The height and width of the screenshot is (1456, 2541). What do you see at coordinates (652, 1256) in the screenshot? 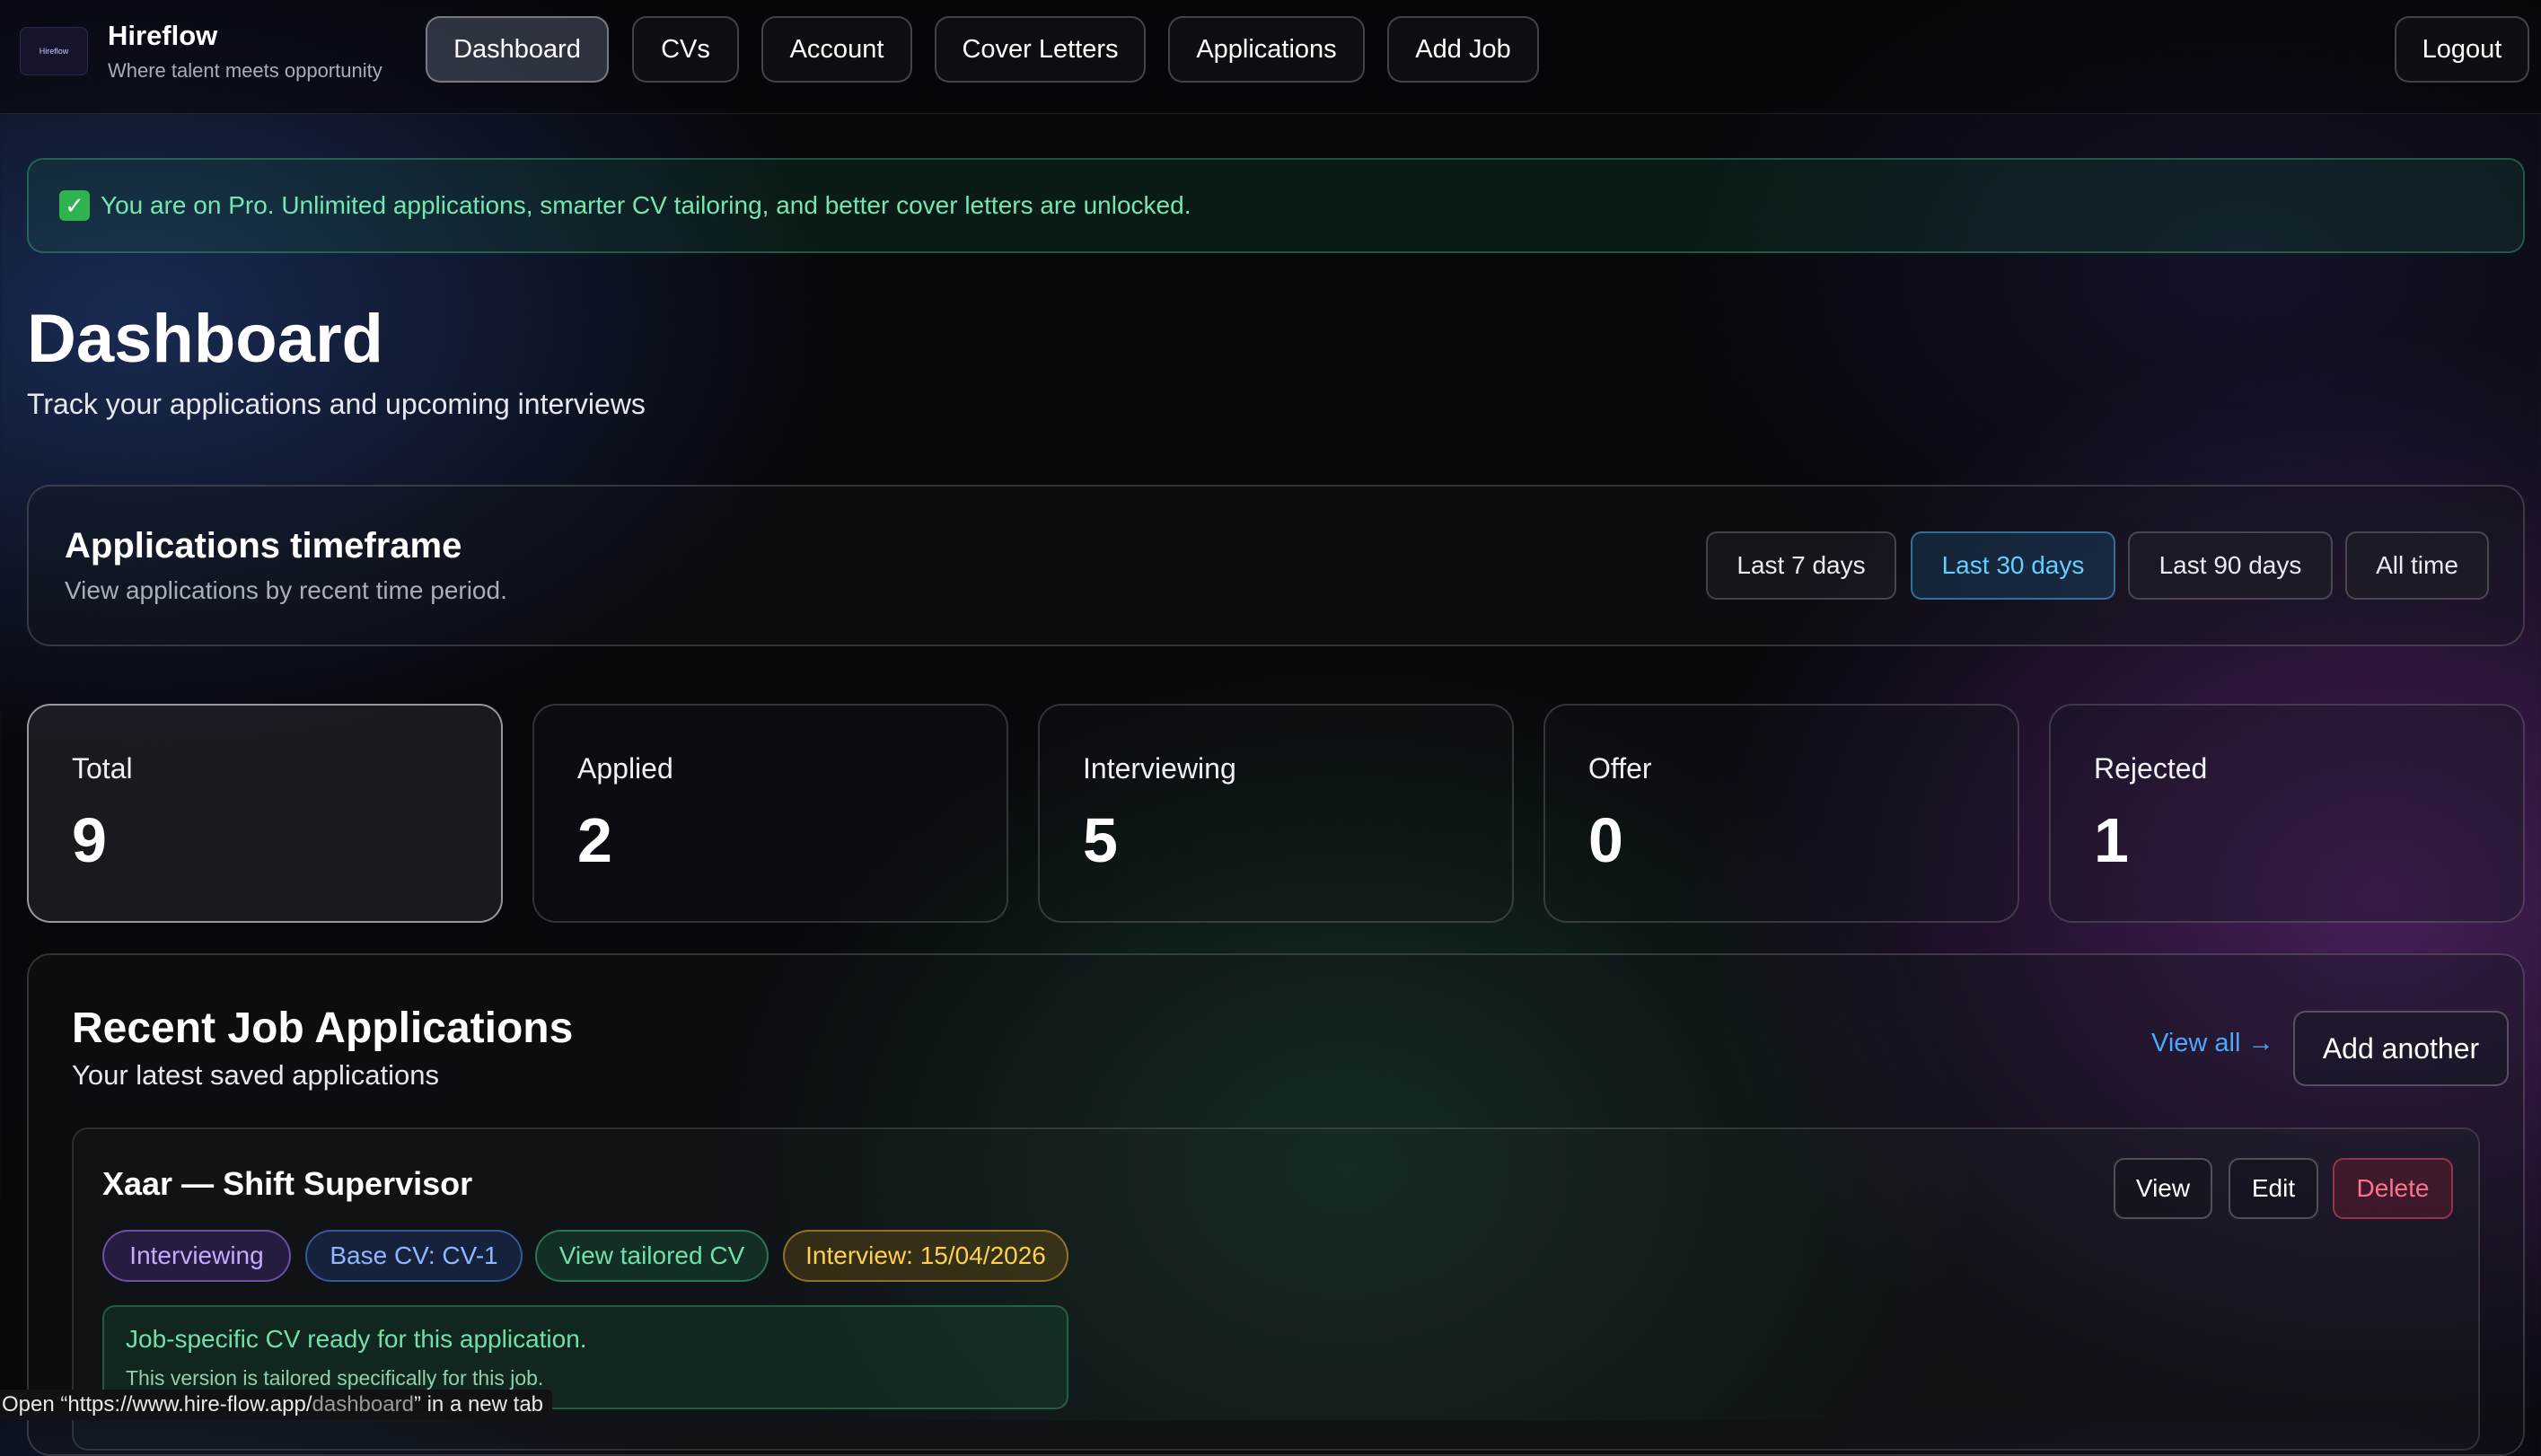
I see `view-tailored-cv-button: View tailored CV` at bounding box center [652, 1256].